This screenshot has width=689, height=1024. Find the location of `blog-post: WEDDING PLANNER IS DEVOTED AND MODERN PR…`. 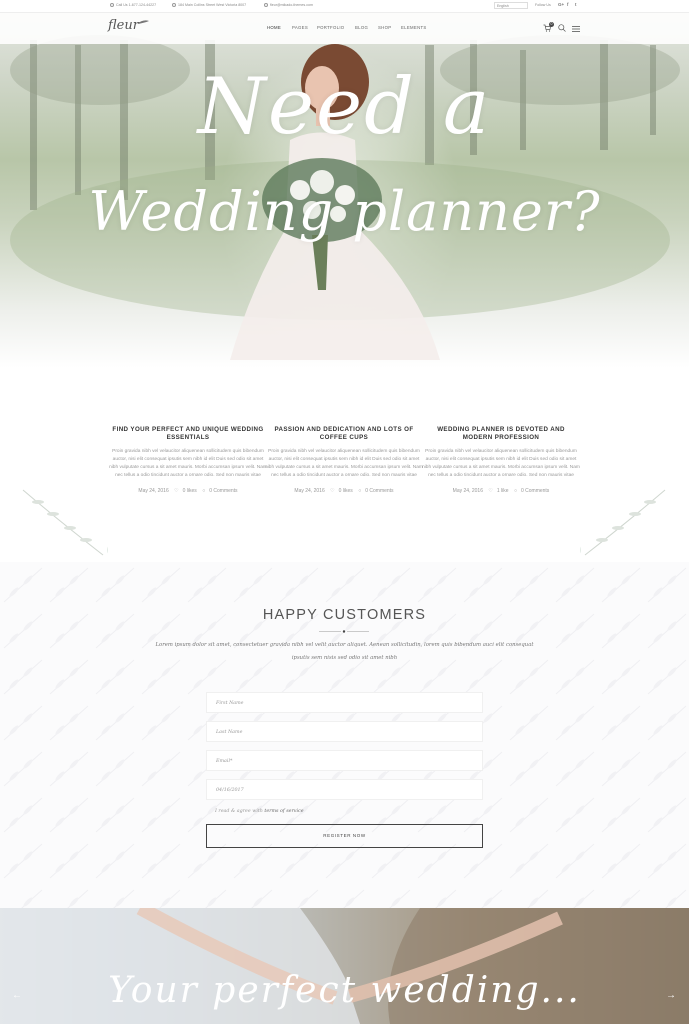

blog-post: WEDDING PLANNER IS DEVOTED AND MODERN PR… is located at coordinates (501, 460).